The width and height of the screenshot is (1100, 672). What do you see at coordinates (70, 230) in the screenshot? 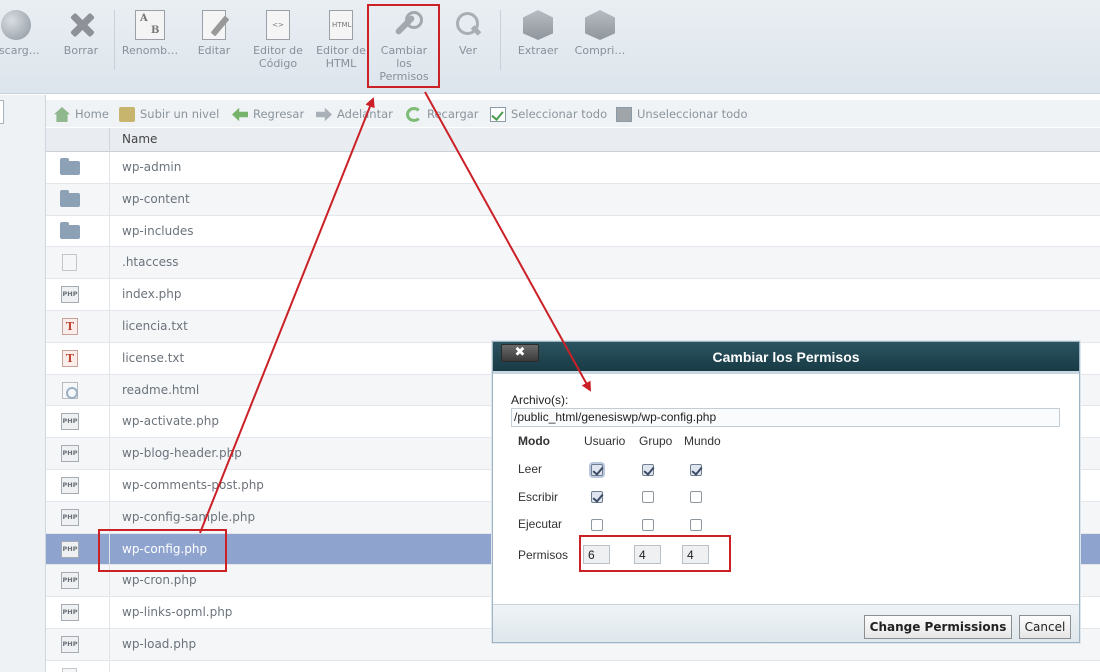
I see `folder-icon` at bounding box center [70, 230].